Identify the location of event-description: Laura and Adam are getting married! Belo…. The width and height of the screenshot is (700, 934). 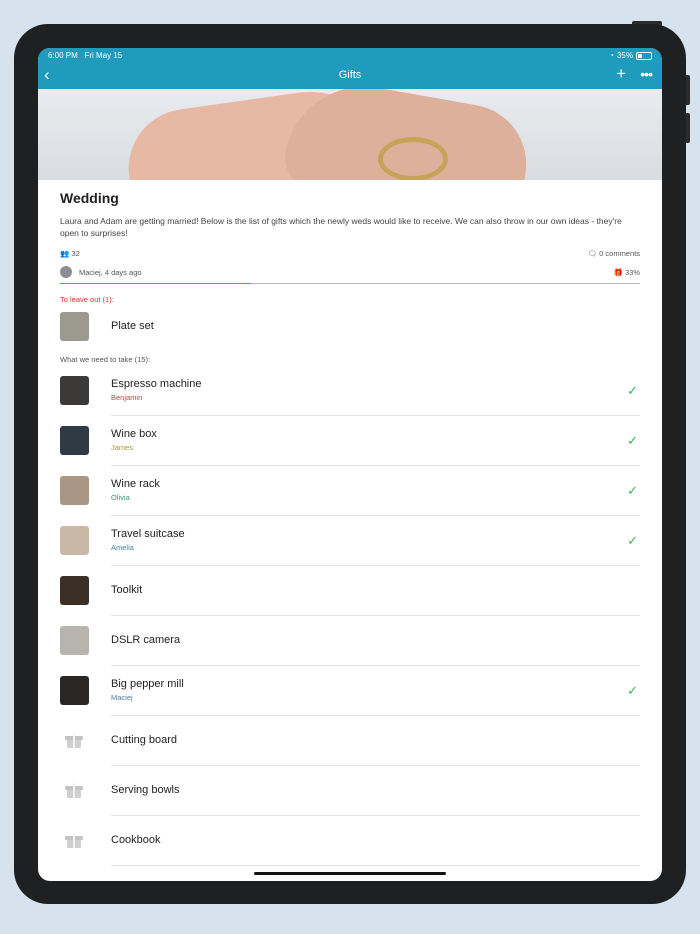
(341, 227).